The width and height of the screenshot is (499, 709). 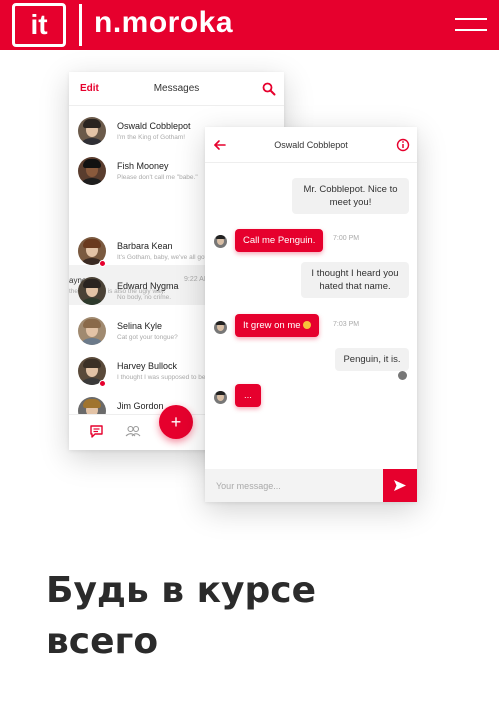 What do you see at coordinates (39, 25) in the screenshot?
I see `logo-mark: it` at bounding box center [39, 25].